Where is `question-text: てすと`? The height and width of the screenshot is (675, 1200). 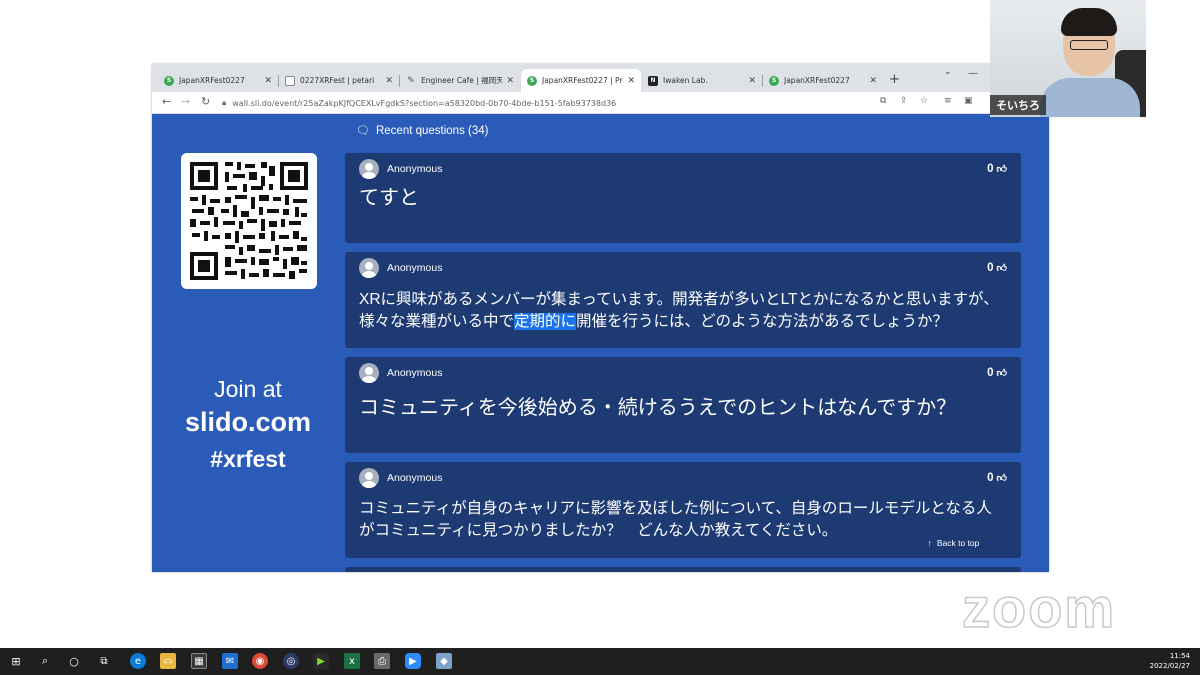 question-text: てすと is located at coordinates (389, 198).